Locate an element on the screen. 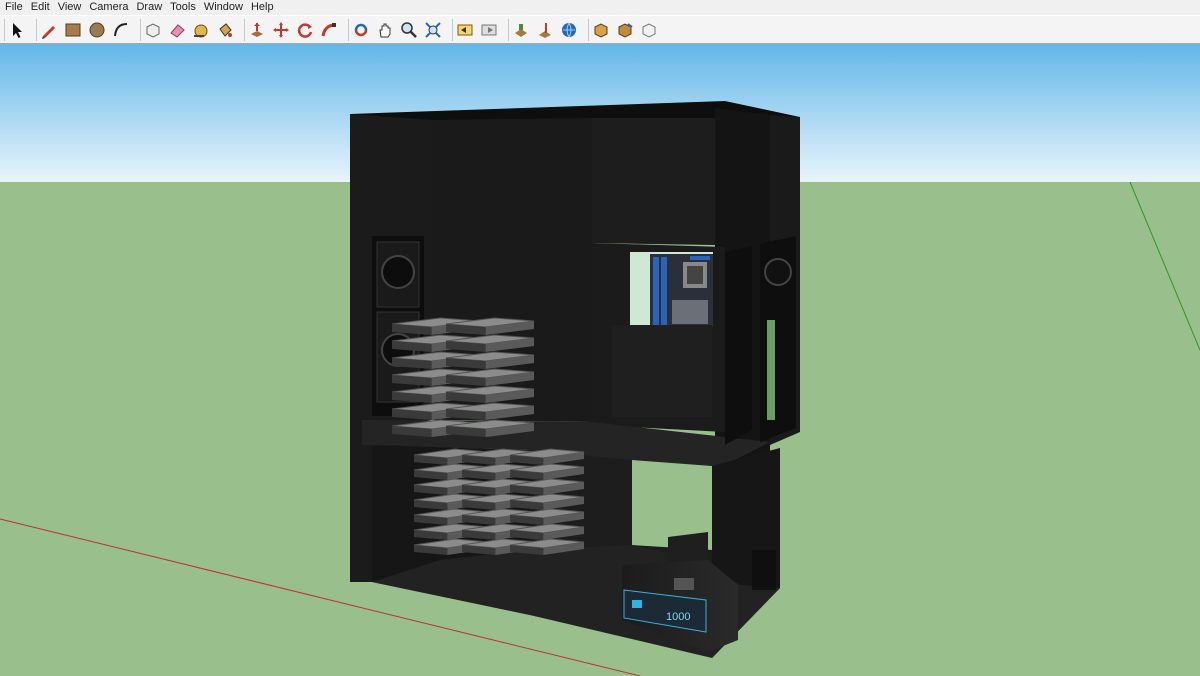  pencil-line-icon is located at coordinates (48, 32).